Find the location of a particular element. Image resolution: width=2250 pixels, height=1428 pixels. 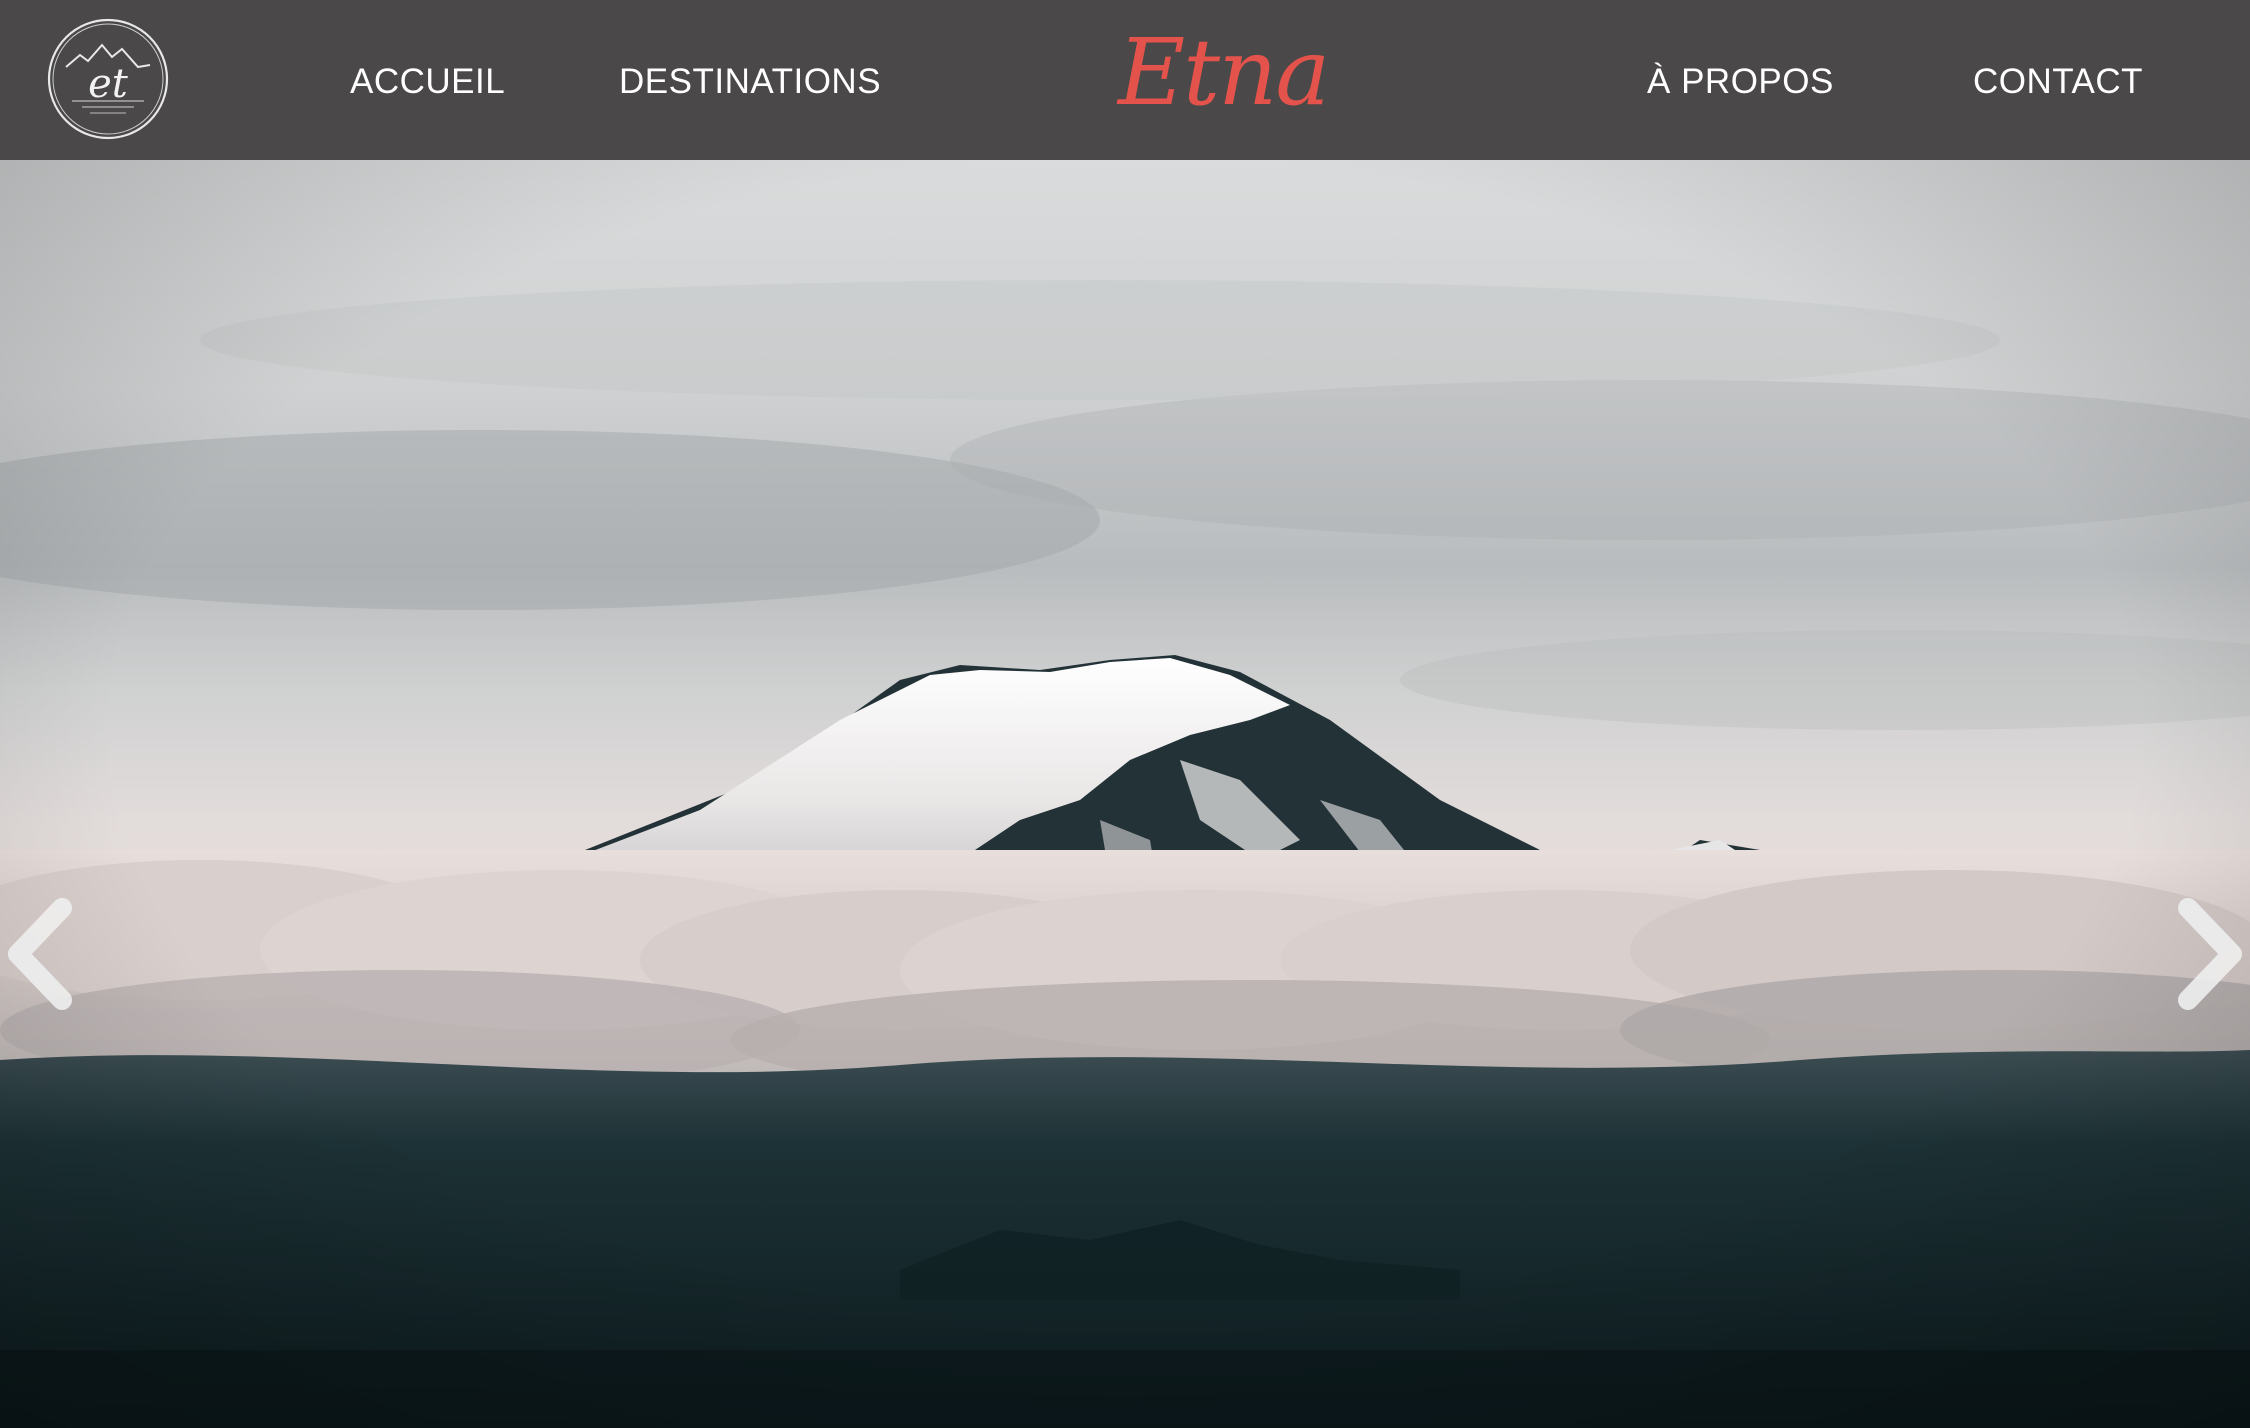

slider-prev-button is located at coordinates (40, 954).